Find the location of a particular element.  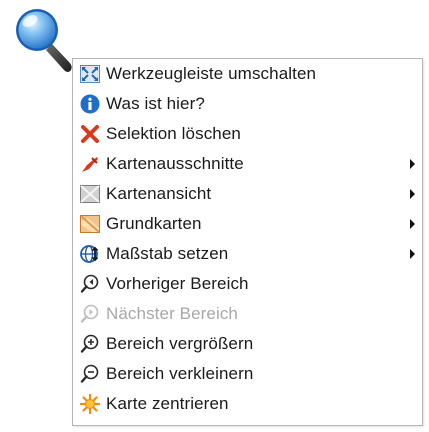

menu-item-map-extracts: Kartenausschnitte is located at coordinates (247, 164).